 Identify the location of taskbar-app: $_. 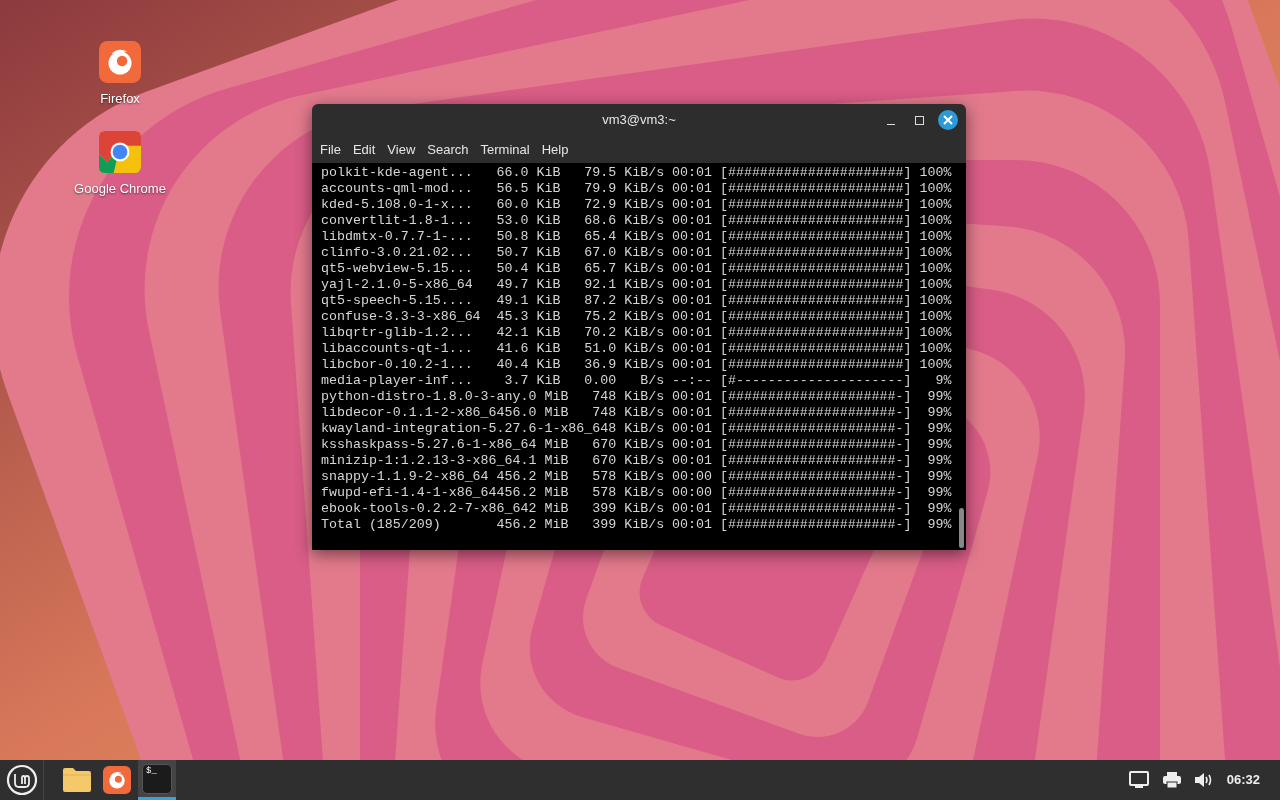
(157, 780).